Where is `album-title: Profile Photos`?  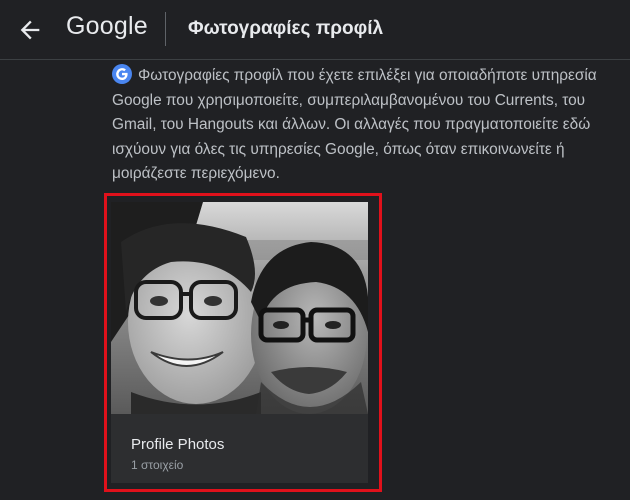 album-title: Profile Photos is located at coordinates (178, 444).